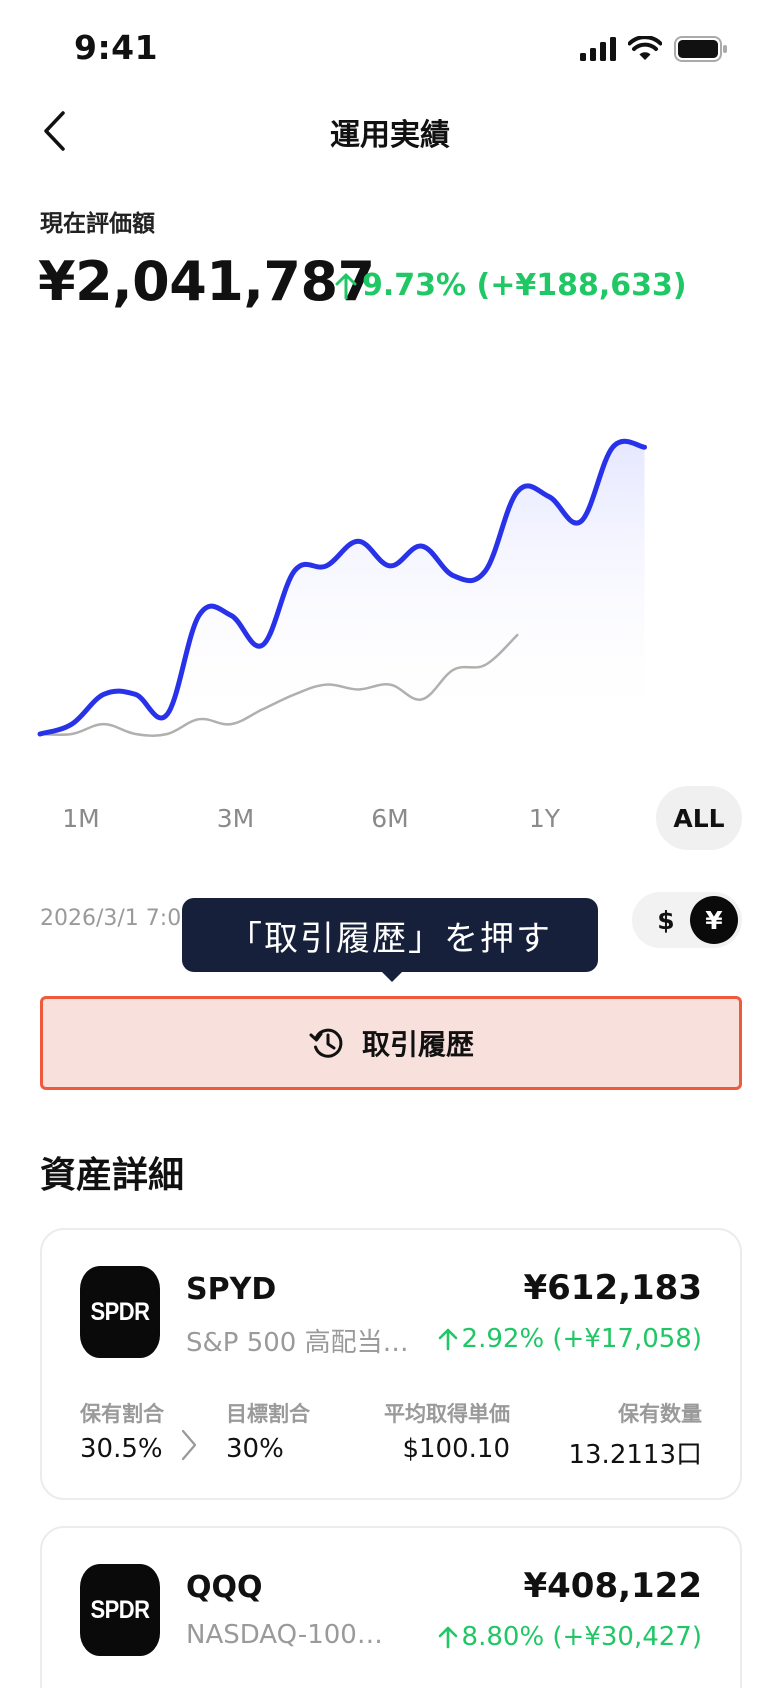  What do you see at coordinates (581, 1637) in the screenshot?
I see `asset-change-text: 8.80% (+¥30,427)` at bounding box center [581, 1637].